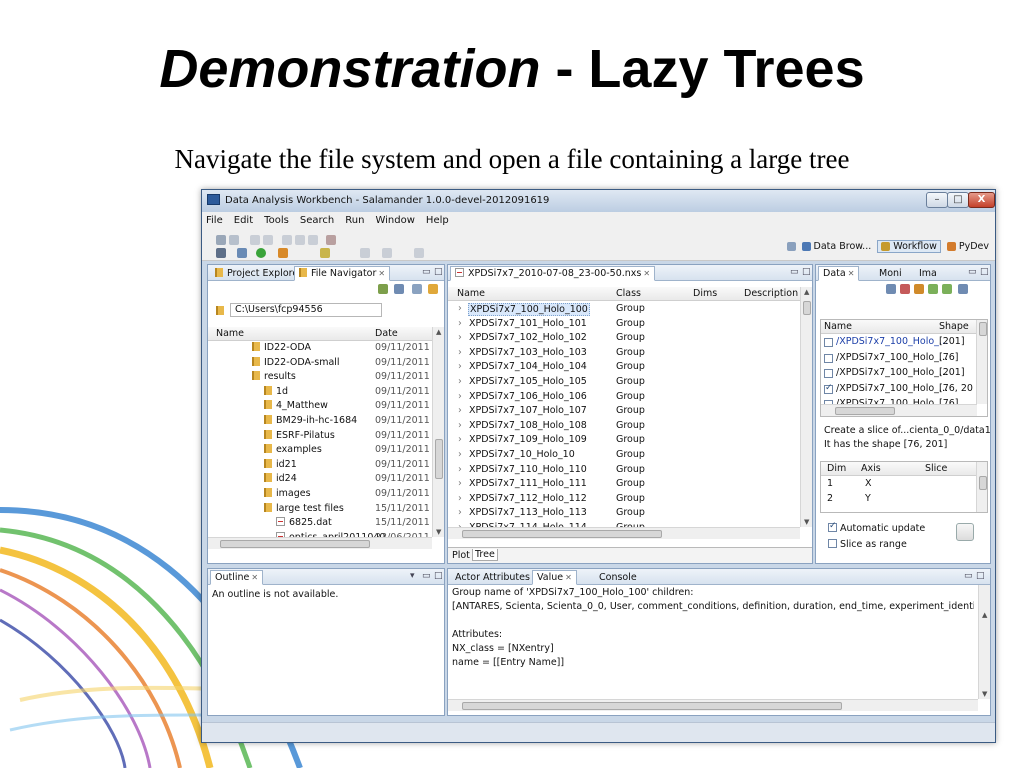 Image resolution: width=1024 pixels, height=768 pixels. What do you see at coordinates (899, 485) in the screenshot?
I see `slice-row: 1X` at bounding box center [899, 485].